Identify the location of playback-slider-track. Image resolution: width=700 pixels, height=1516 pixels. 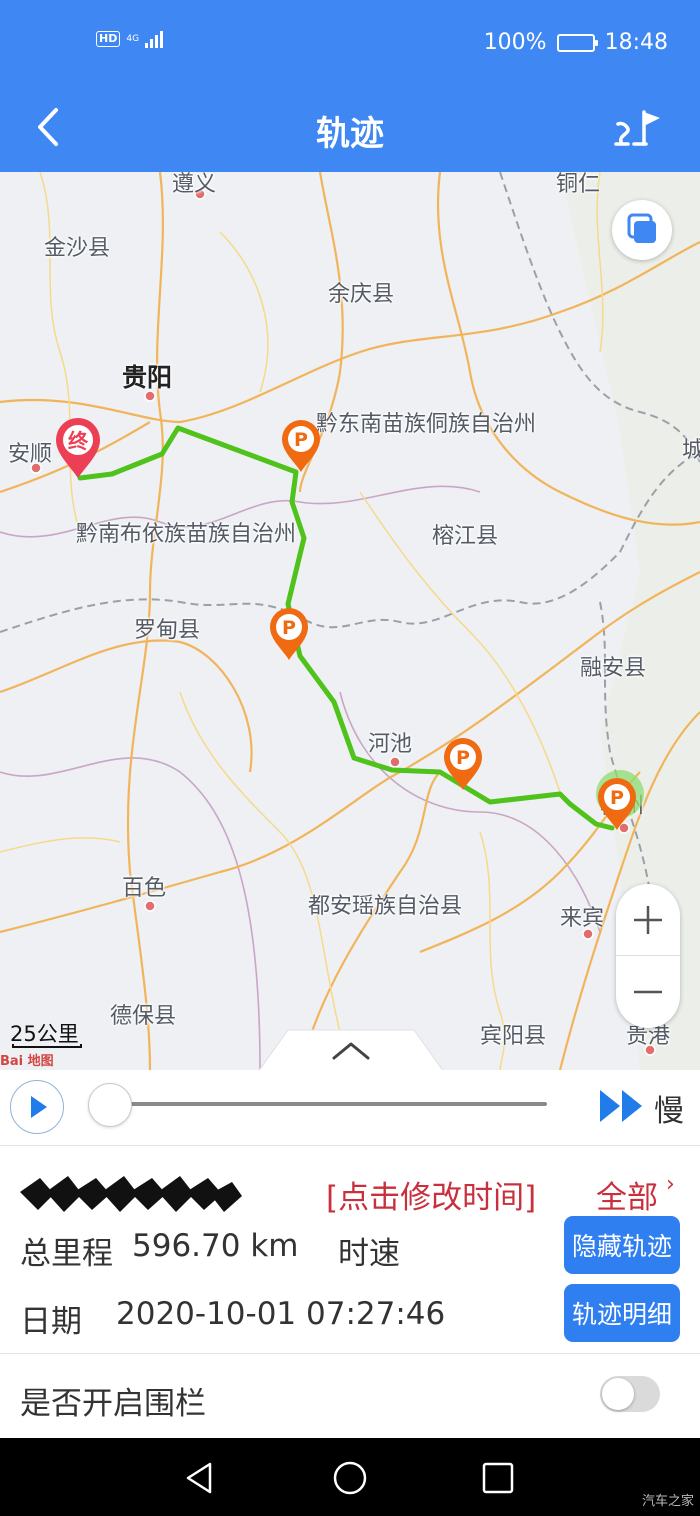
(328, 1104).